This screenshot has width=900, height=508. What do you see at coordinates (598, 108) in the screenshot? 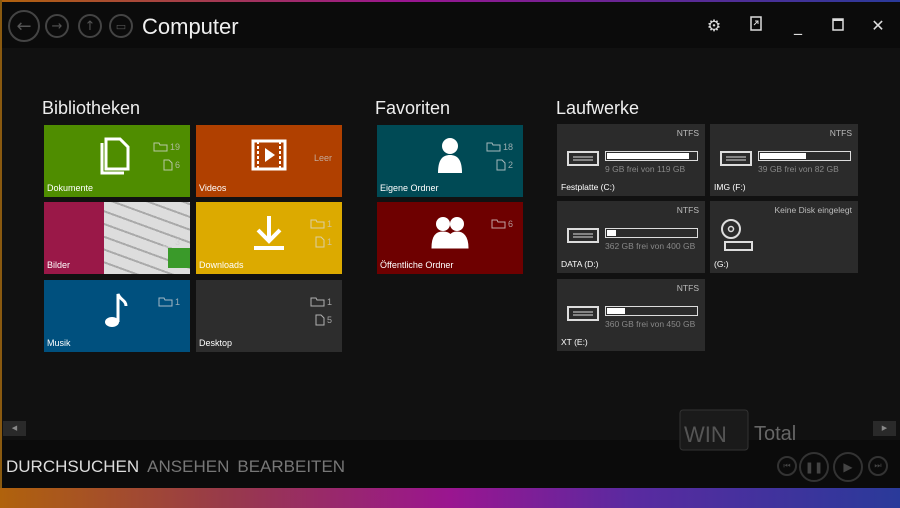
I see `section-title-drives: Laufwerke` at bounding box center [598, 108].